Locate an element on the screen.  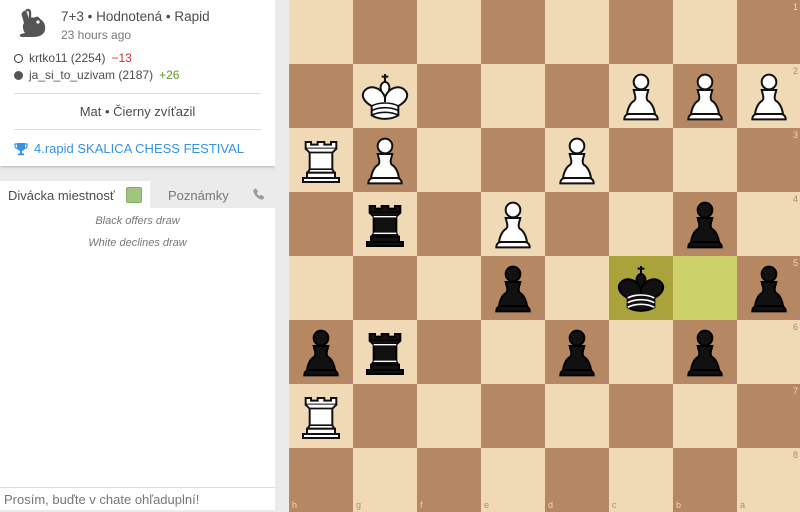
square-a1: 1 is located at coordinates (768, 32).